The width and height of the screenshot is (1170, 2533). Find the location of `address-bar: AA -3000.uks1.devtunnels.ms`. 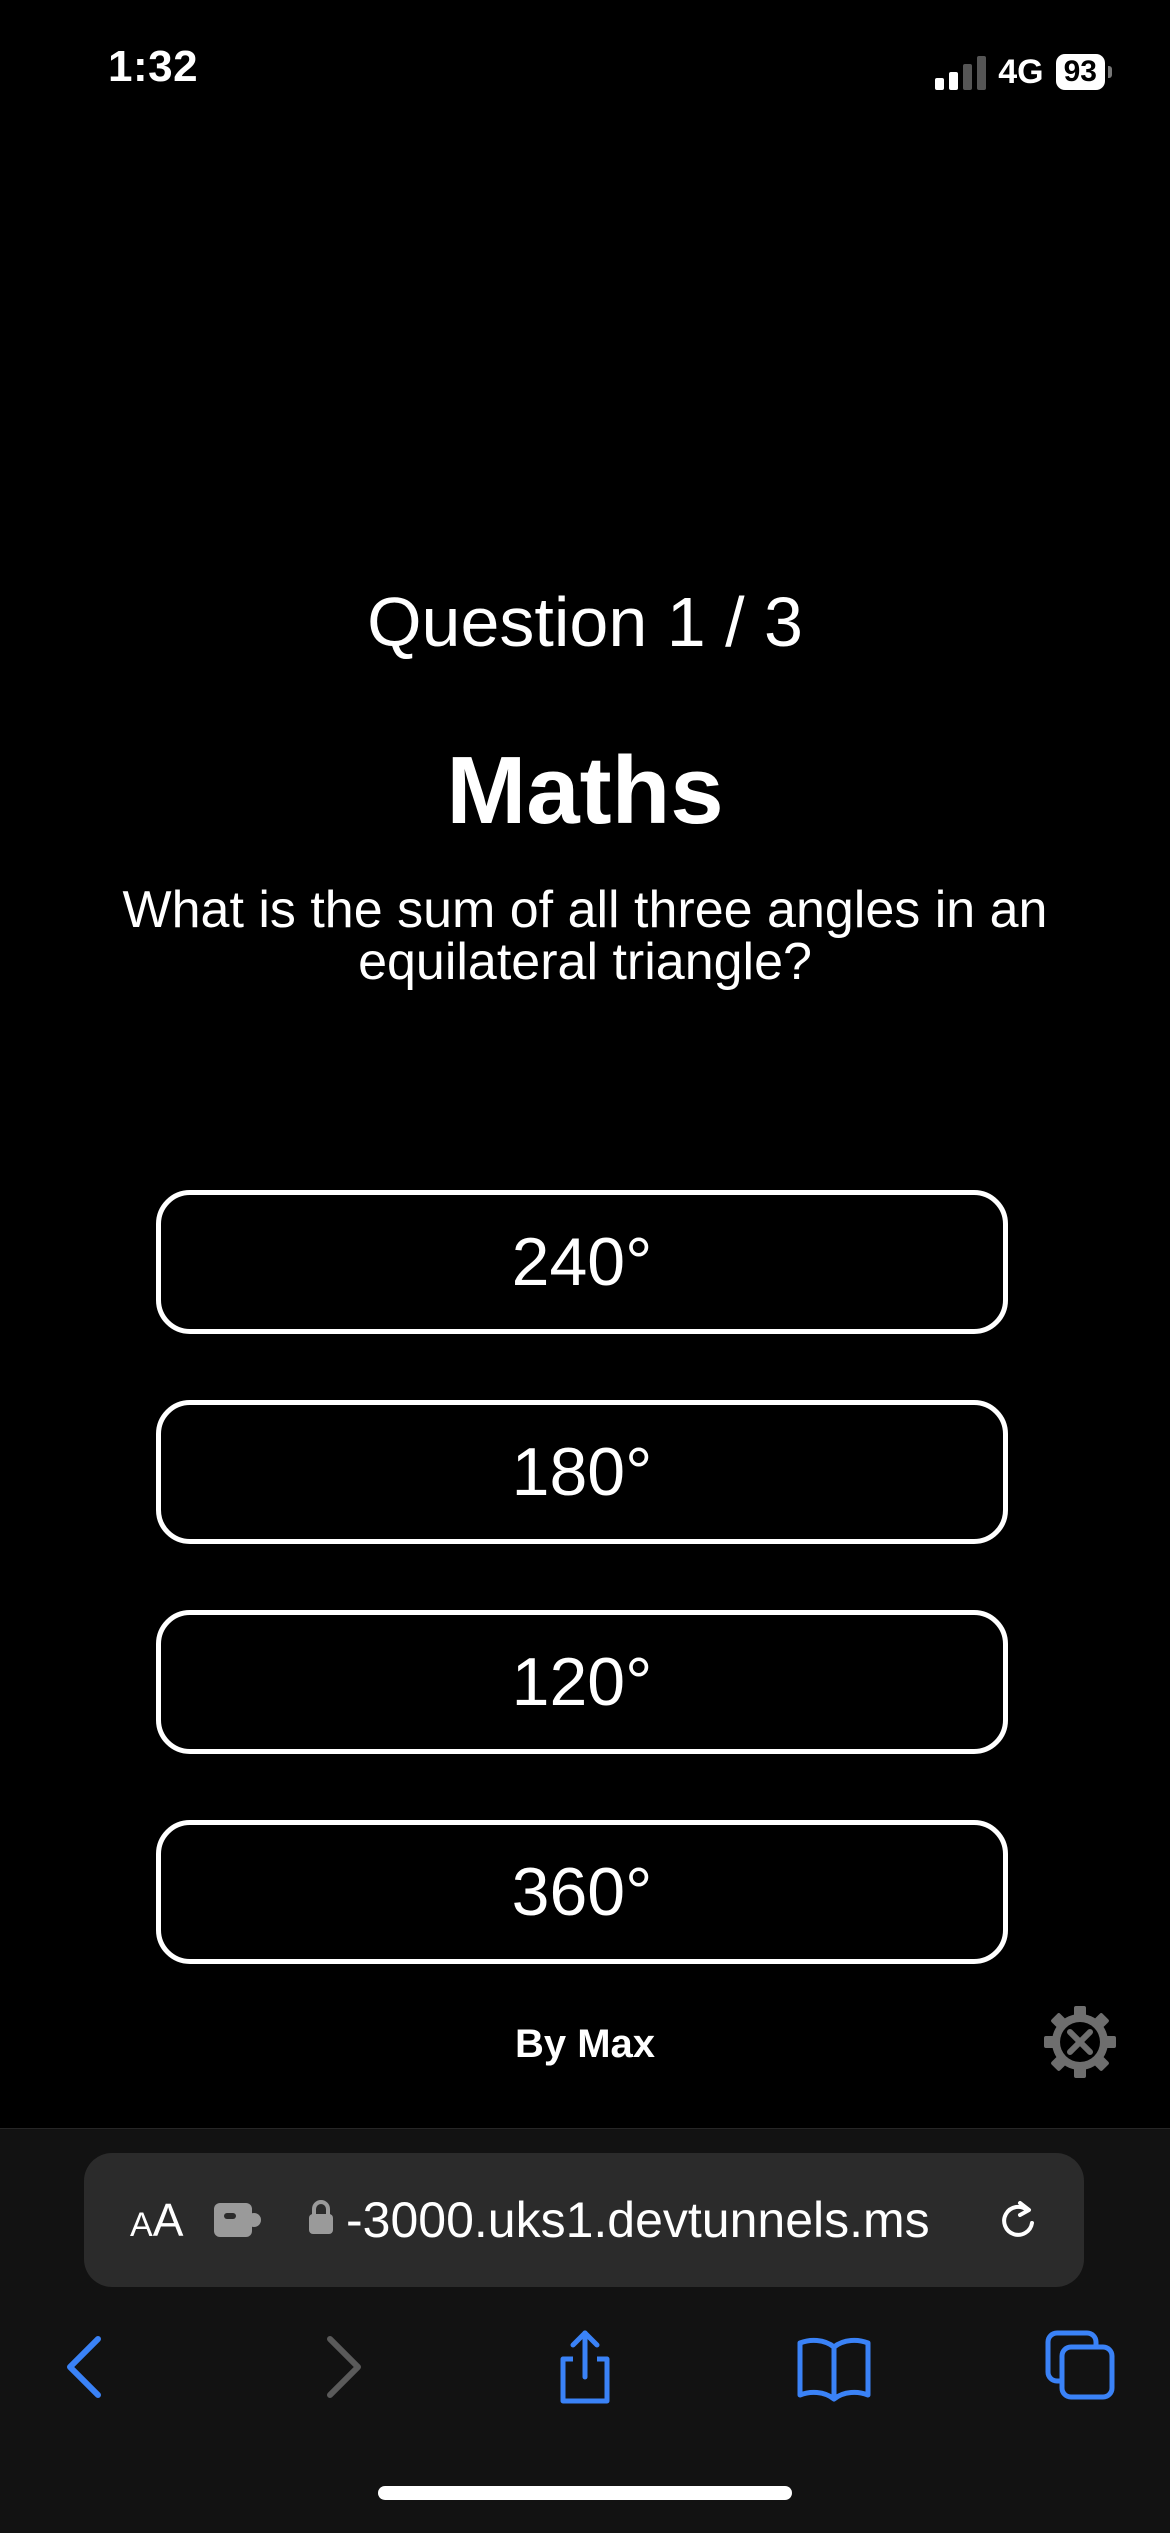

address-bar: AA -3000.uks1.devtunnels.ms is located at coordinates (584, 2220).